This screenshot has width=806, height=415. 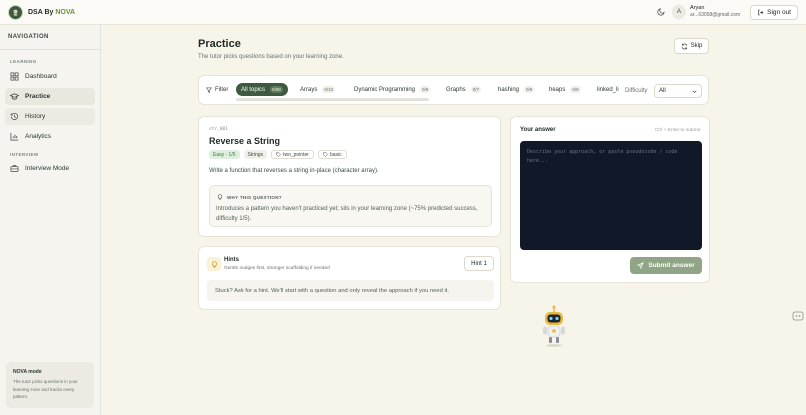 I want to click on chip-label: linked_li, so click(x=608, y=89).